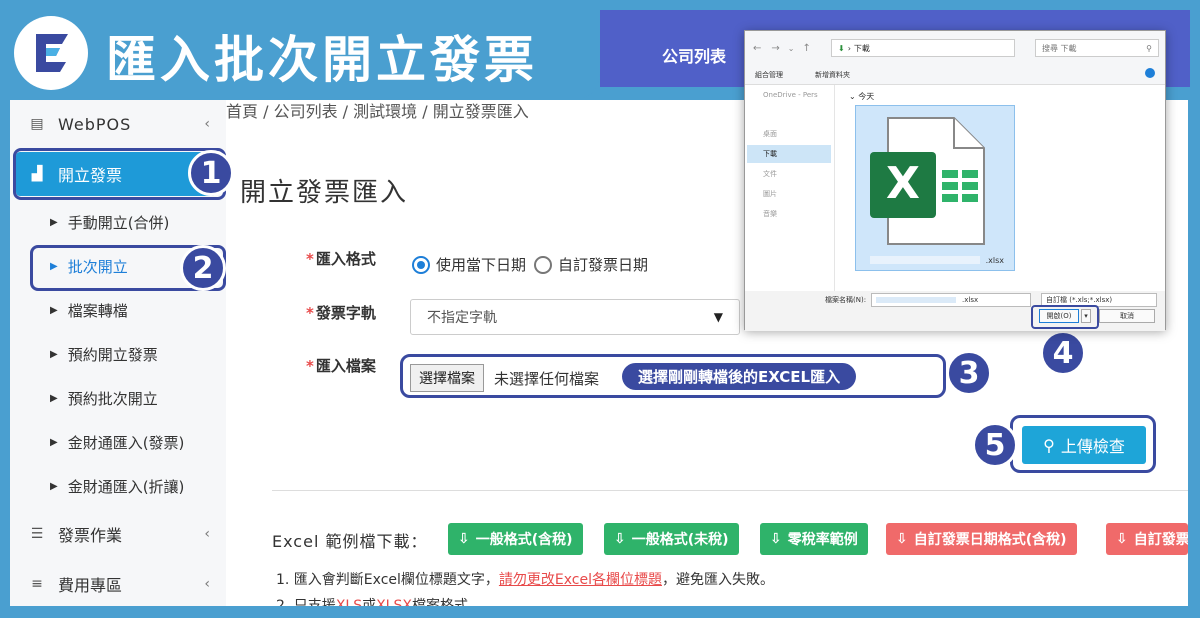 The image size is (1200, 618). I want to click on sub-item-label: 手動開立(合併), so click(118, 223).